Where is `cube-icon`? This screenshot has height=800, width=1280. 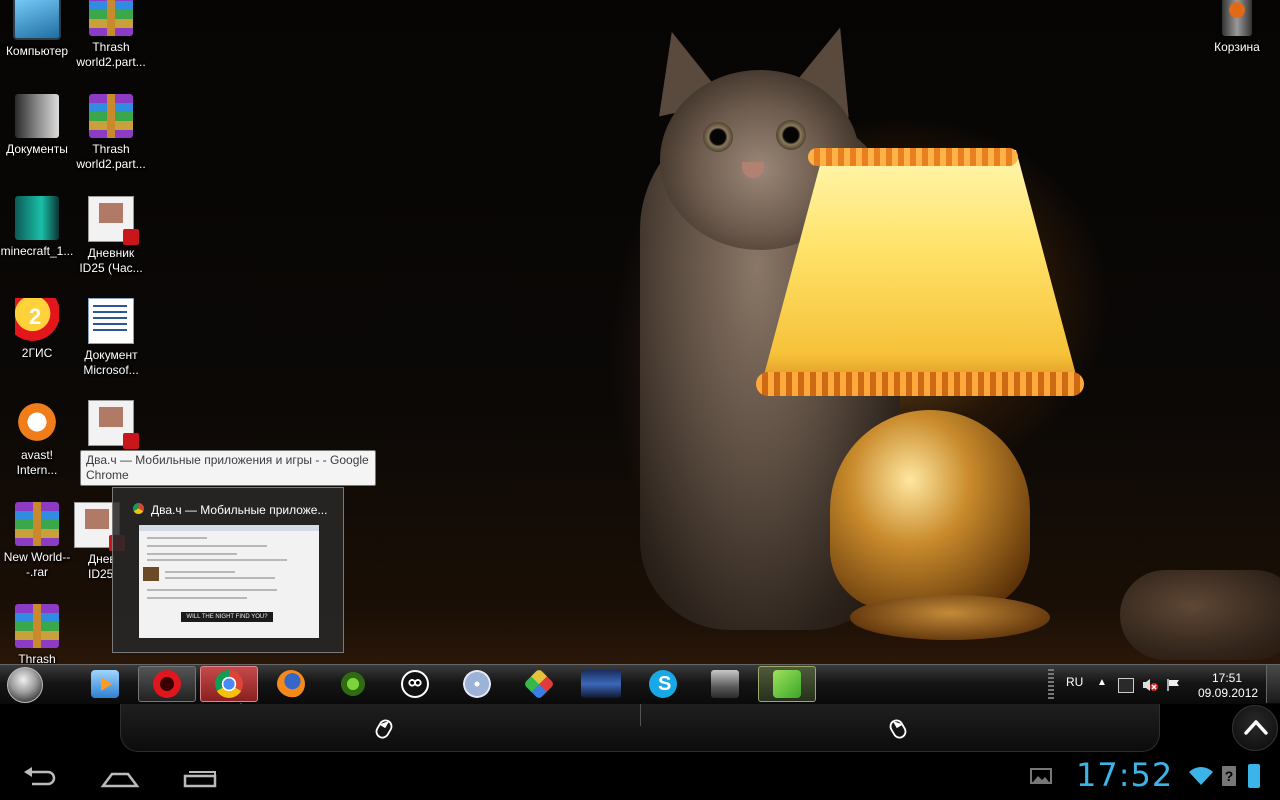
cube-icon is located at coordinates (539, 684).